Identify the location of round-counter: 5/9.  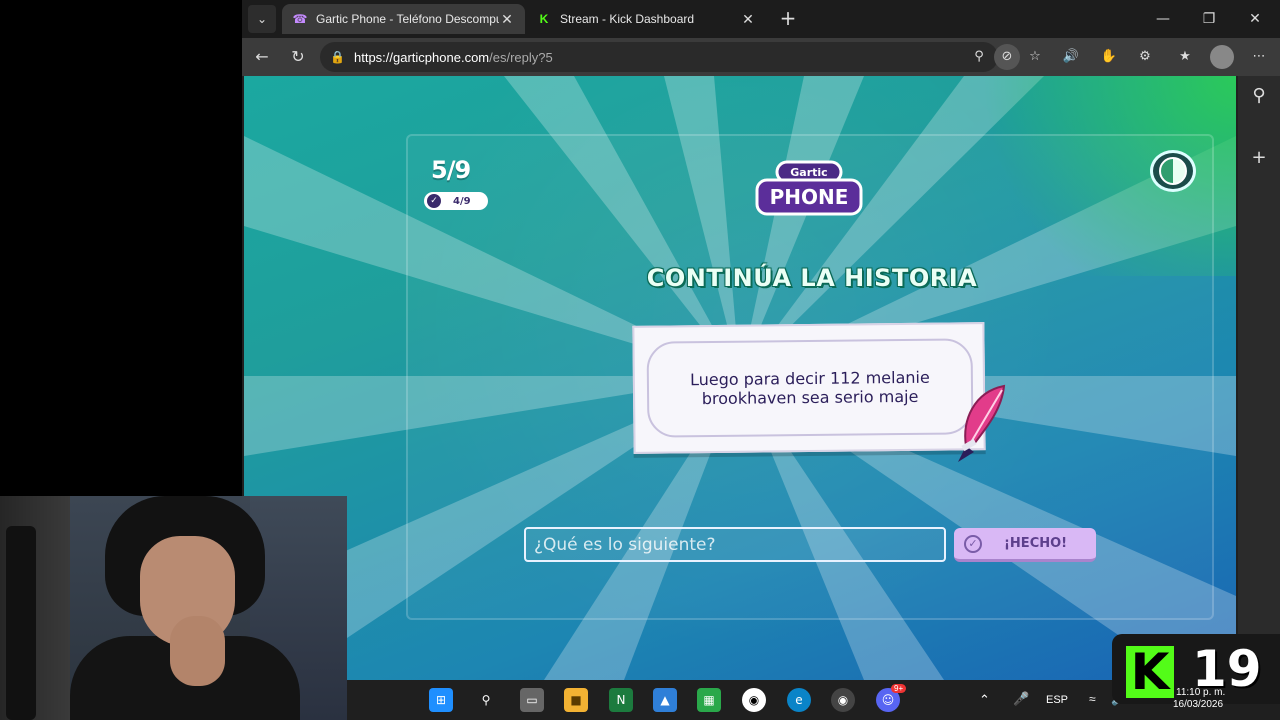
(451, 170).